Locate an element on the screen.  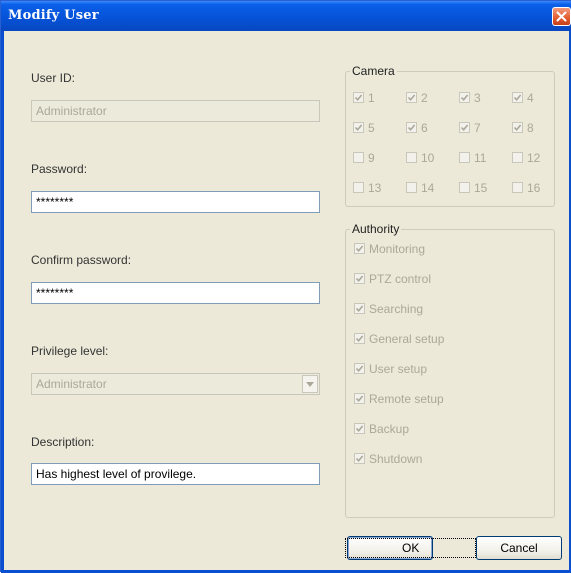
authority-checkbox-label: Monitoring is located at coordinates (397, 249).